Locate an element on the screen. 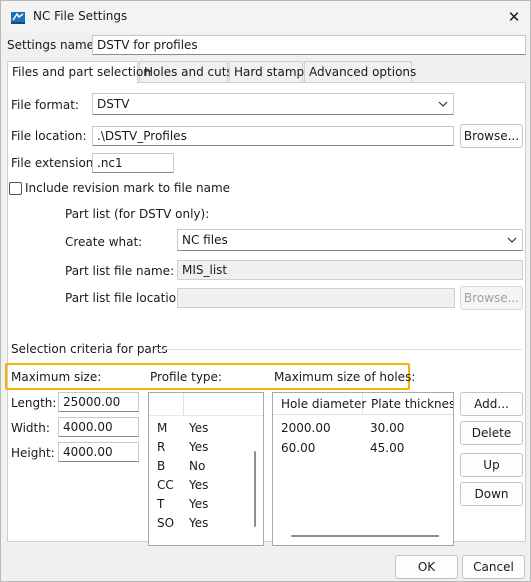  profile-code: CC is located at coordinates (165, 485).